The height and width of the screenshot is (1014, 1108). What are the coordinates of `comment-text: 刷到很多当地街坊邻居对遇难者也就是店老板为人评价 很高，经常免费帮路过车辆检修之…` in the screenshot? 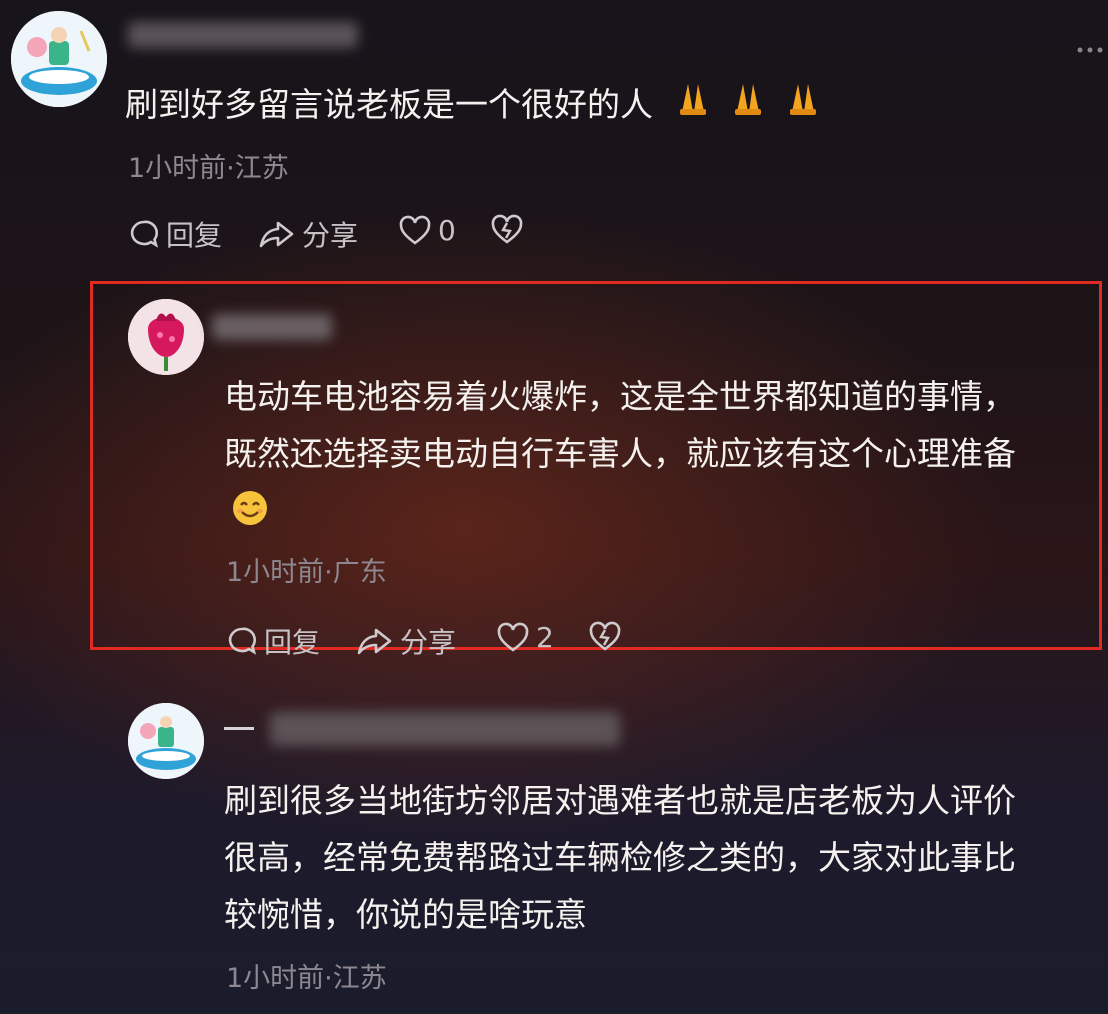 It's located at (620, 857).